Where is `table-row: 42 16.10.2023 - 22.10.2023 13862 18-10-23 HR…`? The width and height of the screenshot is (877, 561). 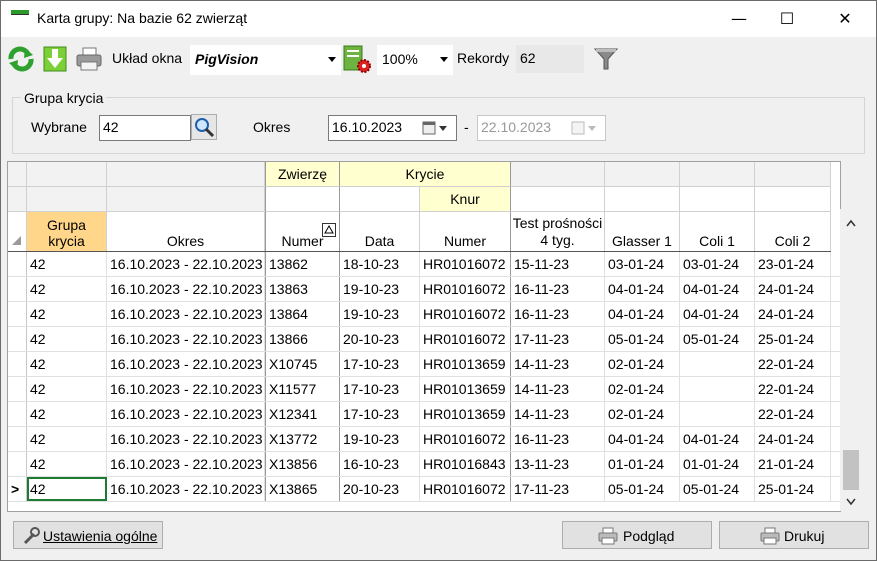 table-row: 42 16.10.2023 - 22.10.2023 13862 18-10-23 HR… is located at coordinates (424, 264).